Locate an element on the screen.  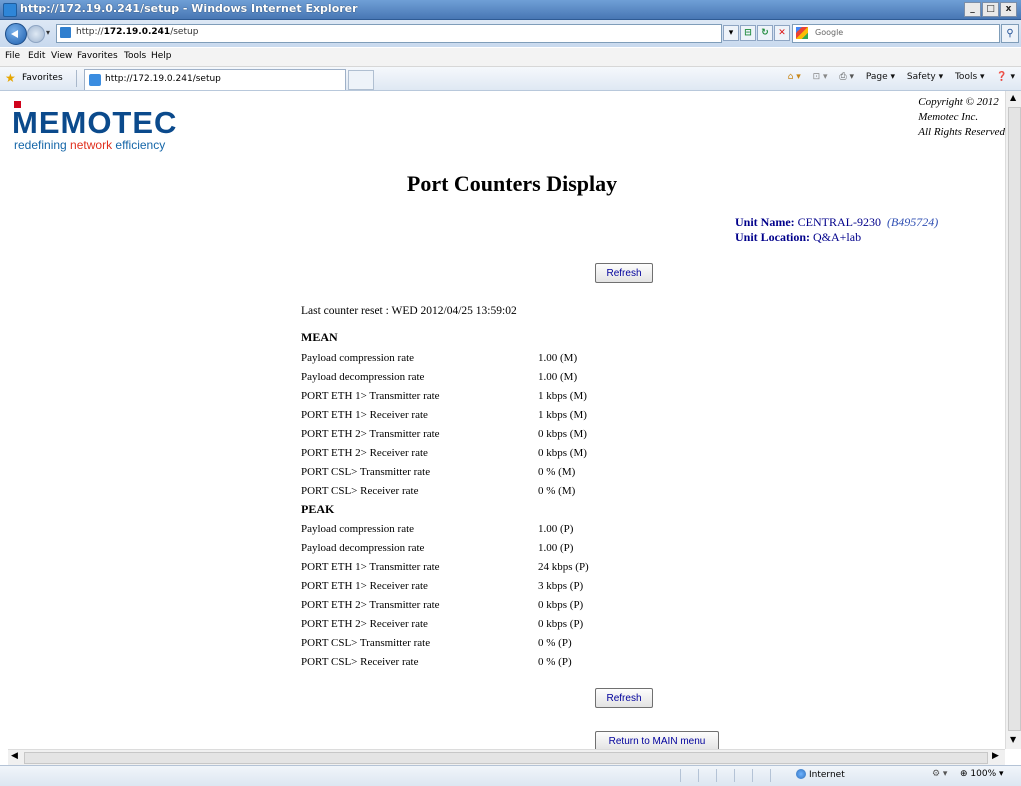
menu-file: File is located at coordinates (12, 56).